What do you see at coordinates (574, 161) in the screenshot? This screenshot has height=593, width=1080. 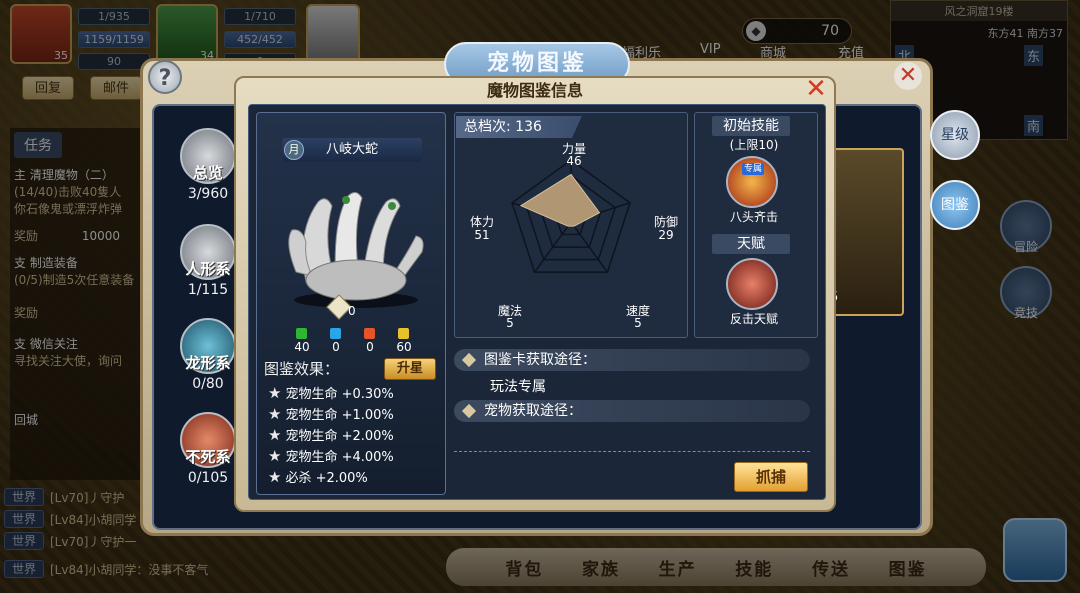 I see `stat-strength-value: 46` at bounding box center [574, 161].